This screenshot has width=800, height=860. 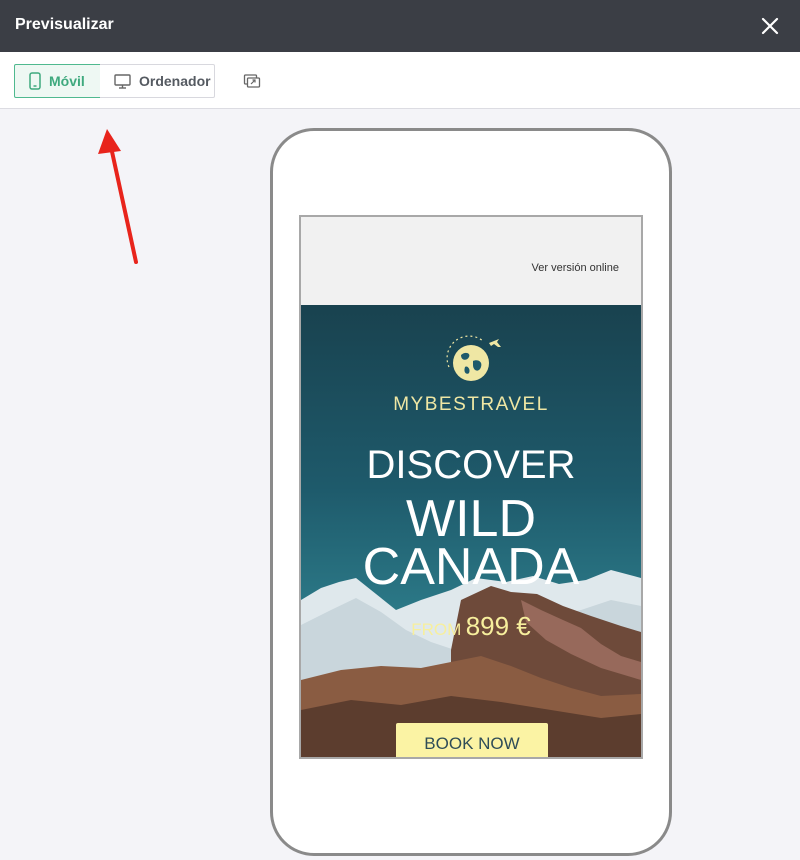 I want to click on globe-plane-logo, so click(x=473, y=358).